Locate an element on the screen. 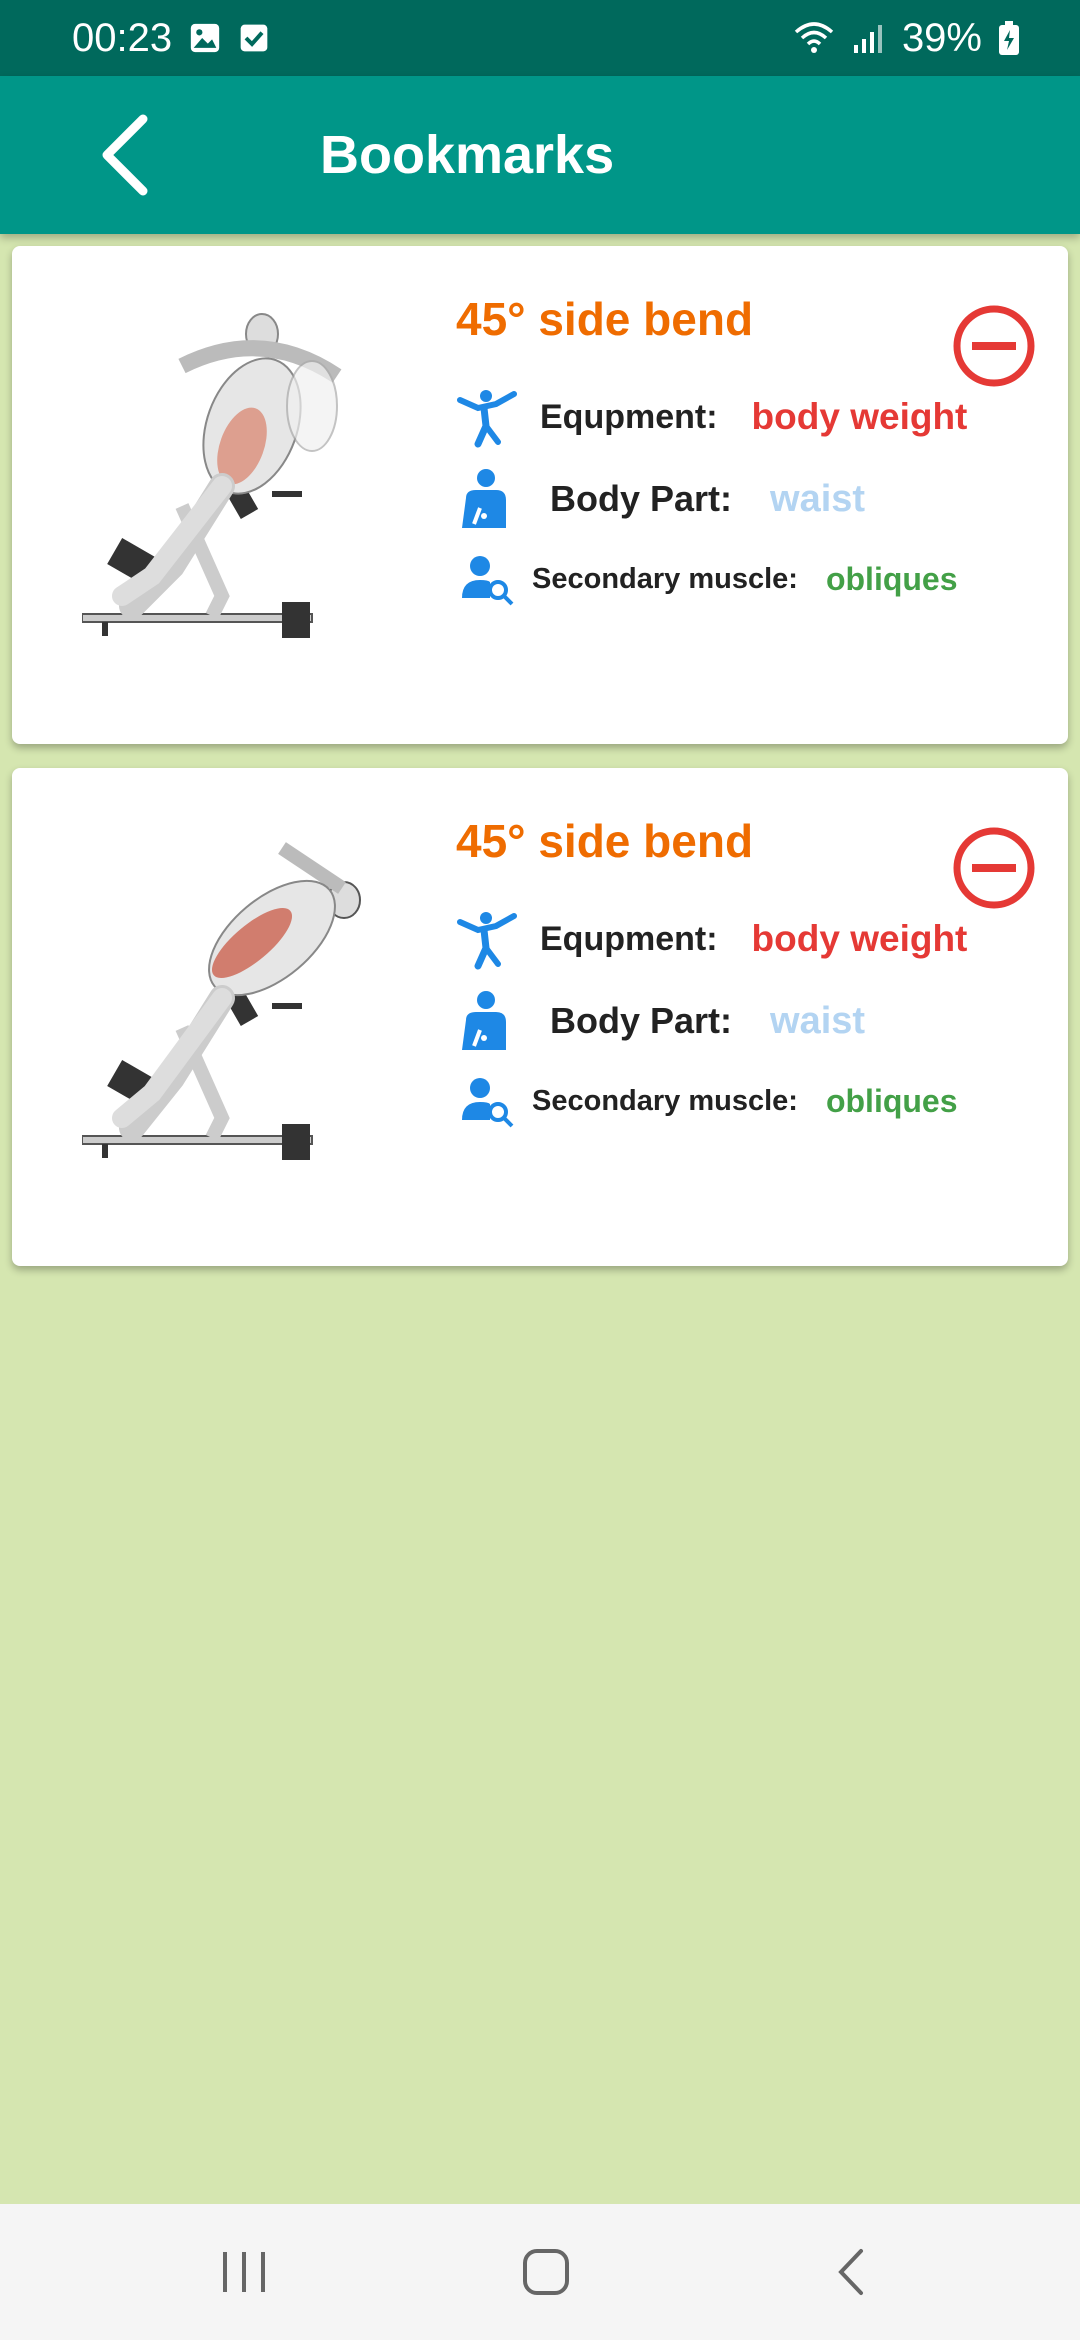 The height and width of the screenshot is (2340, 1080). app-bar: Bookmarks is located at coordinates (540, 155).